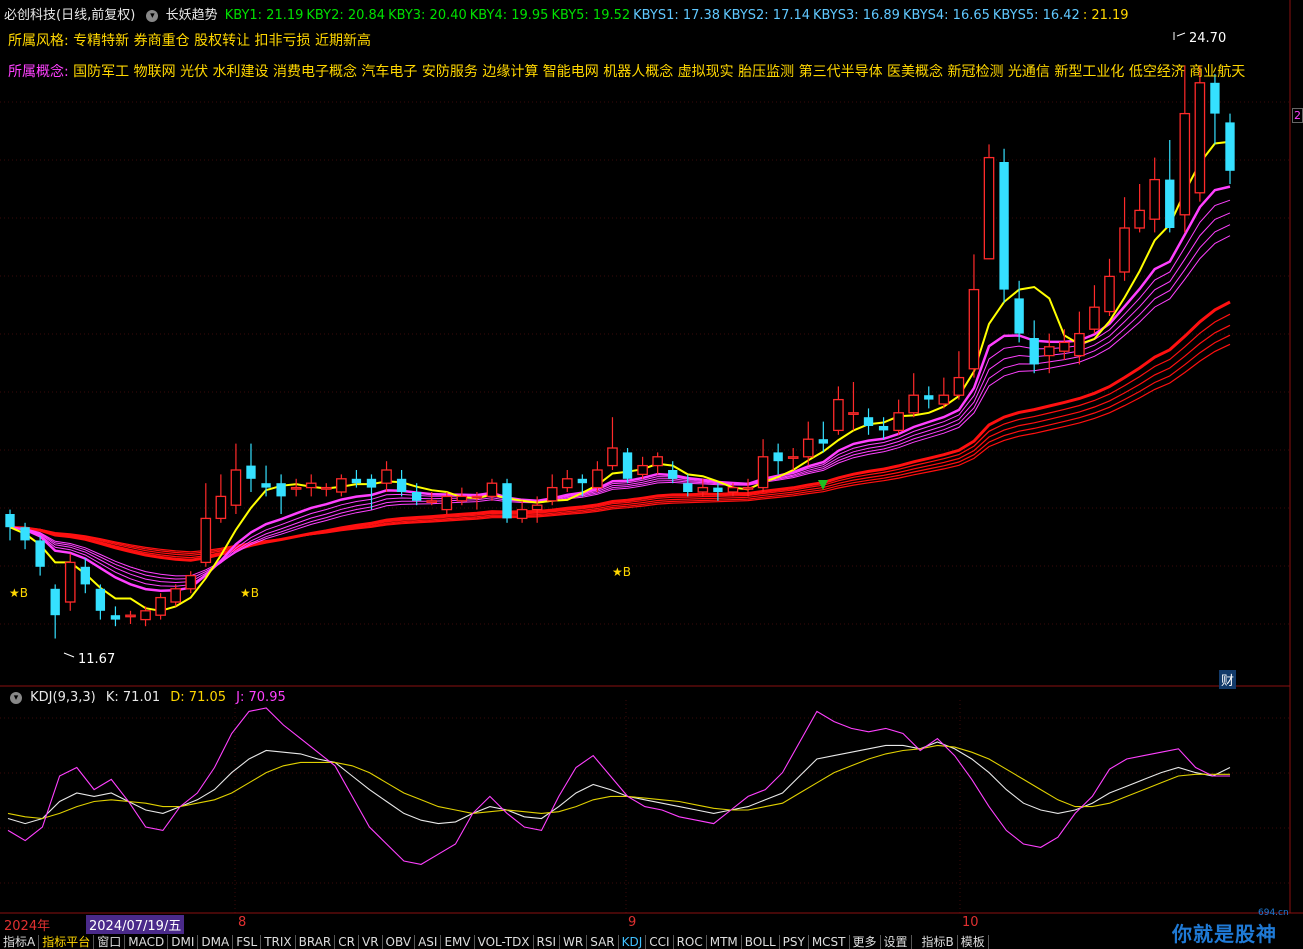 The image size is (1303, 949). What do you see at coordinates (632, 922) in the screenshot?
I see `month-9-label: 9` at bounding box center [632, 922].